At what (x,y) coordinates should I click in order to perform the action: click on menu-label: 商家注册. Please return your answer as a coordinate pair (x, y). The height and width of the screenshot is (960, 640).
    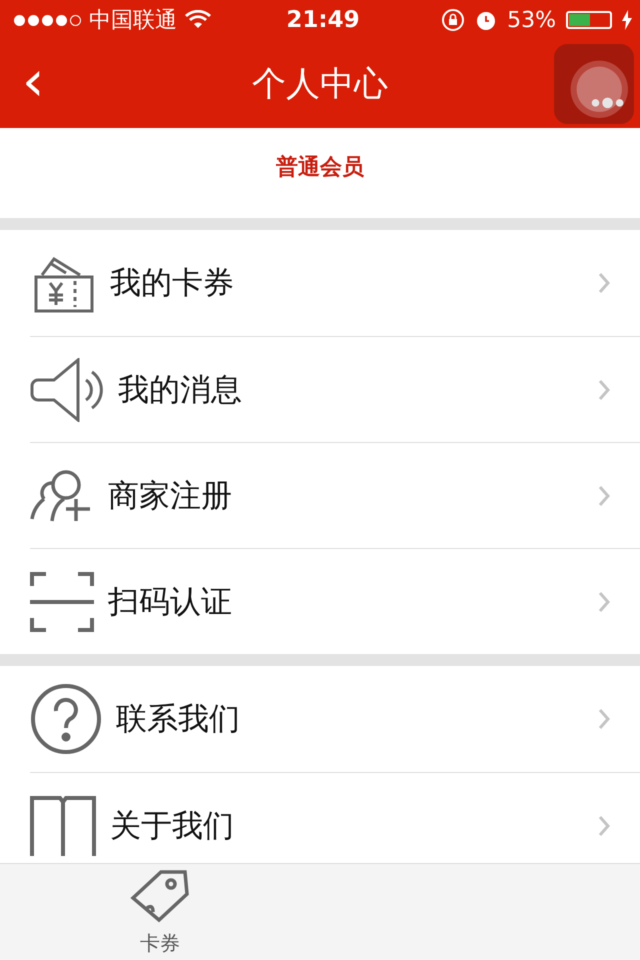
    Looking at the image, I should click on (170, 496).